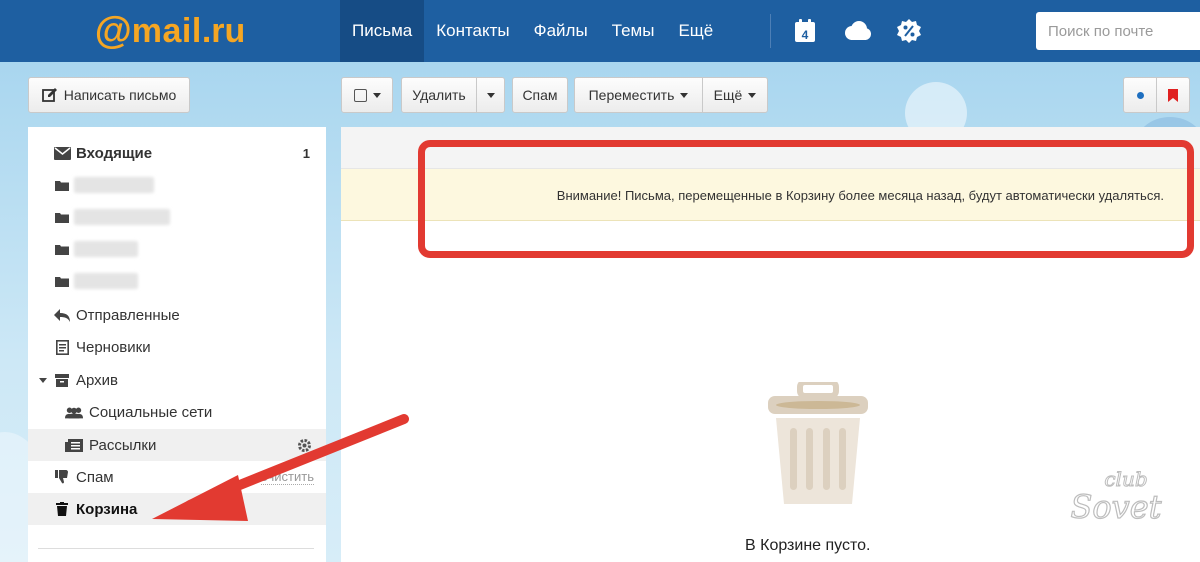 Image resolution: width=1200 pixels, height=562 pixels. Describe the element at coordinates (62, 477) in the screenshot. I see `thumbs-down-icon` at that location.